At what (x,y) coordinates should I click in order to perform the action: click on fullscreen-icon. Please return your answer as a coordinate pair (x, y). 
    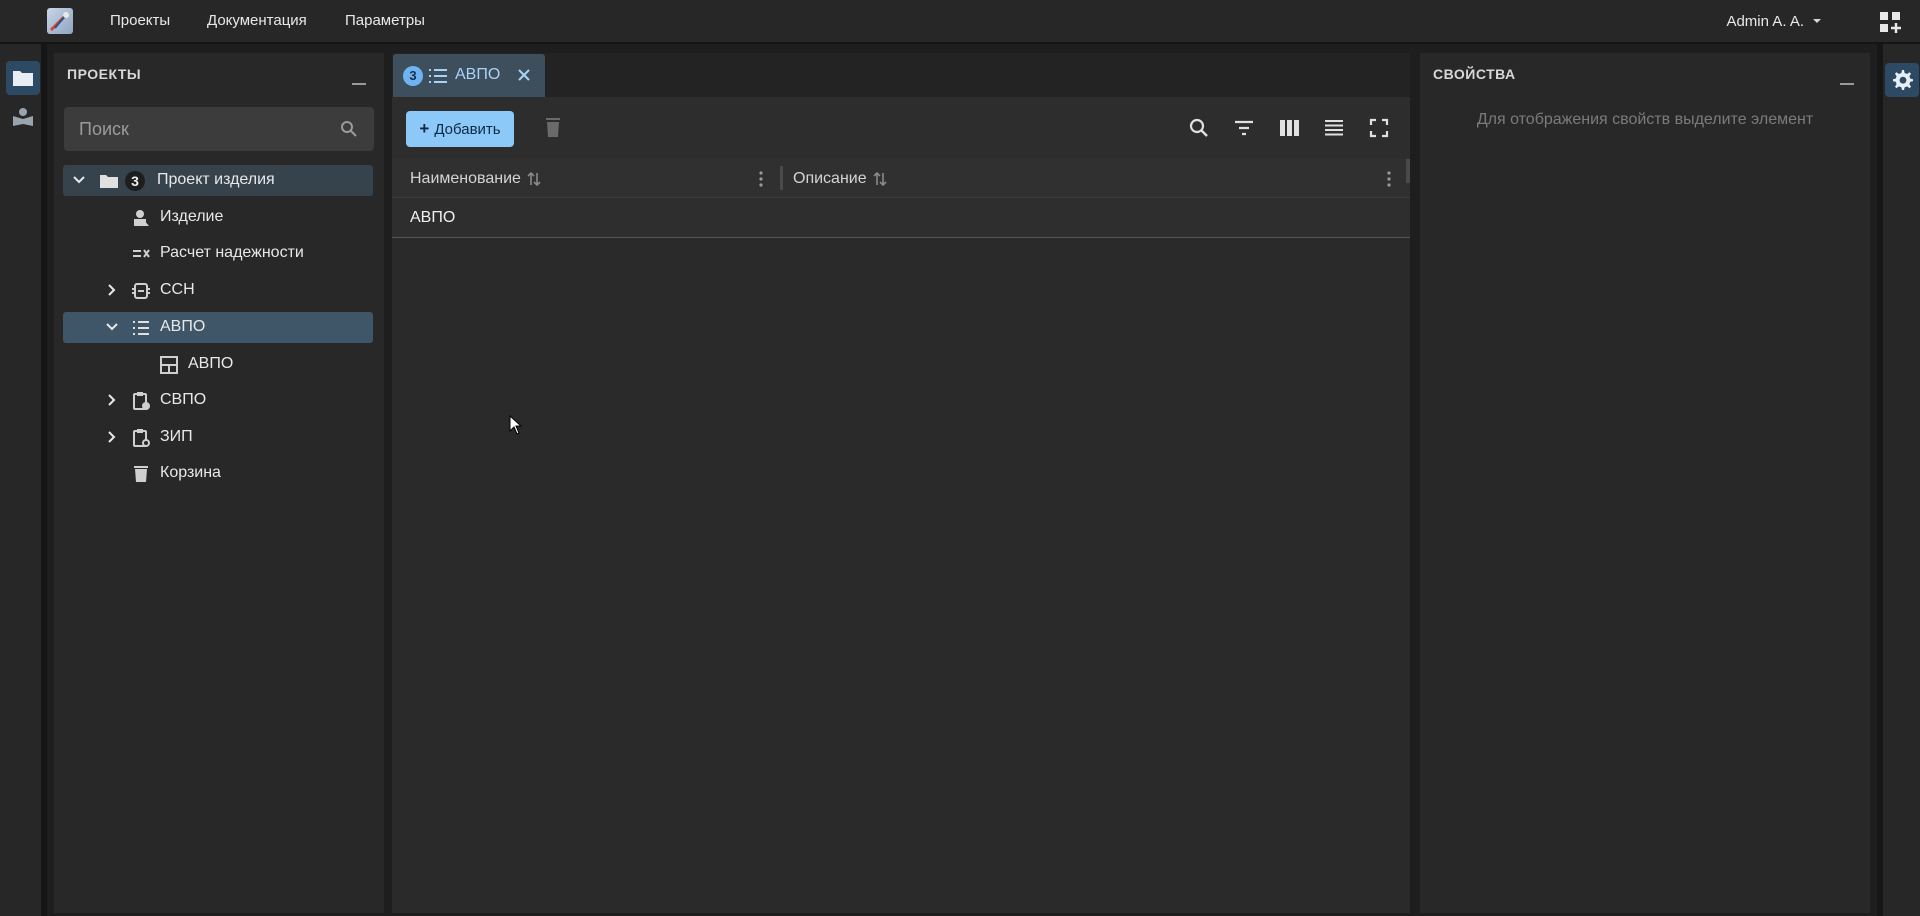
    Looking at the image, I should click on (1379, 128).